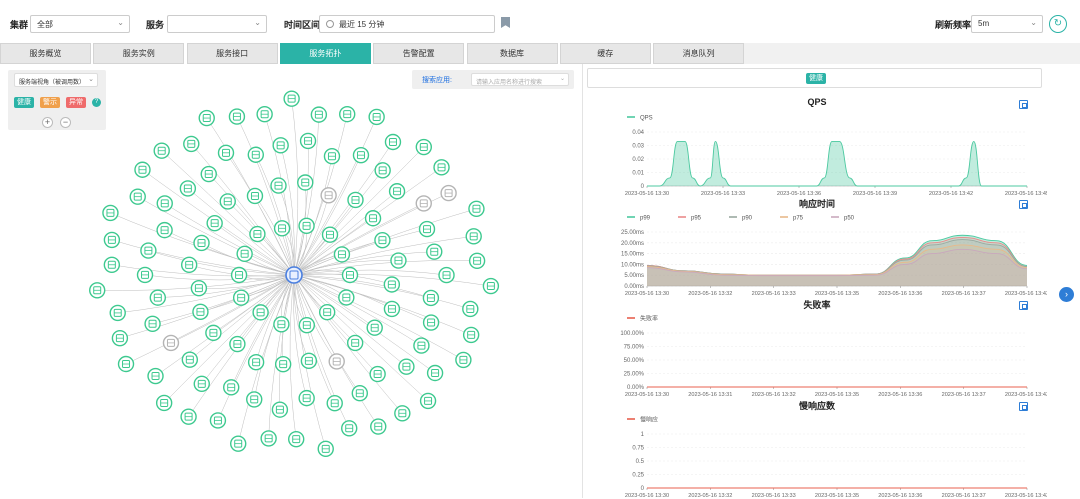 This screenshot has width=1080, height=499. Describe the element at coordinates (512, 53) in the screenshot. I see `tab-6: 数据库` at that location.